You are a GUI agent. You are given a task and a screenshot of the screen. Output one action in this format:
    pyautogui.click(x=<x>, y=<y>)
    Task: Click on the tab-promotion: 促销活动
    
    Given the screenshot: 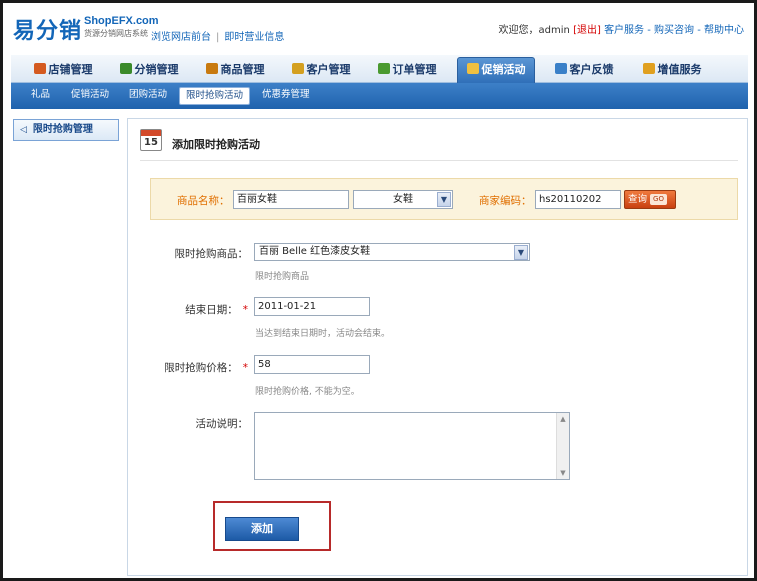 What is the action you would take?
    pyautogui.click(x=496, y=70)
    